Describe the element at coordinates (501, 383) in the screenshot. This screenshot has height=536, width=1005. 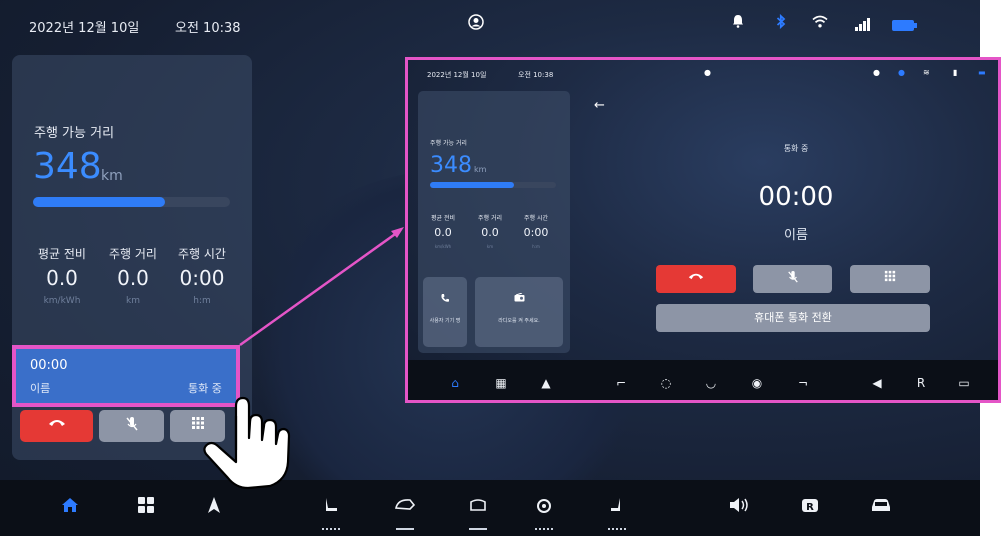
I see `apps-icon: ▦` at that location.